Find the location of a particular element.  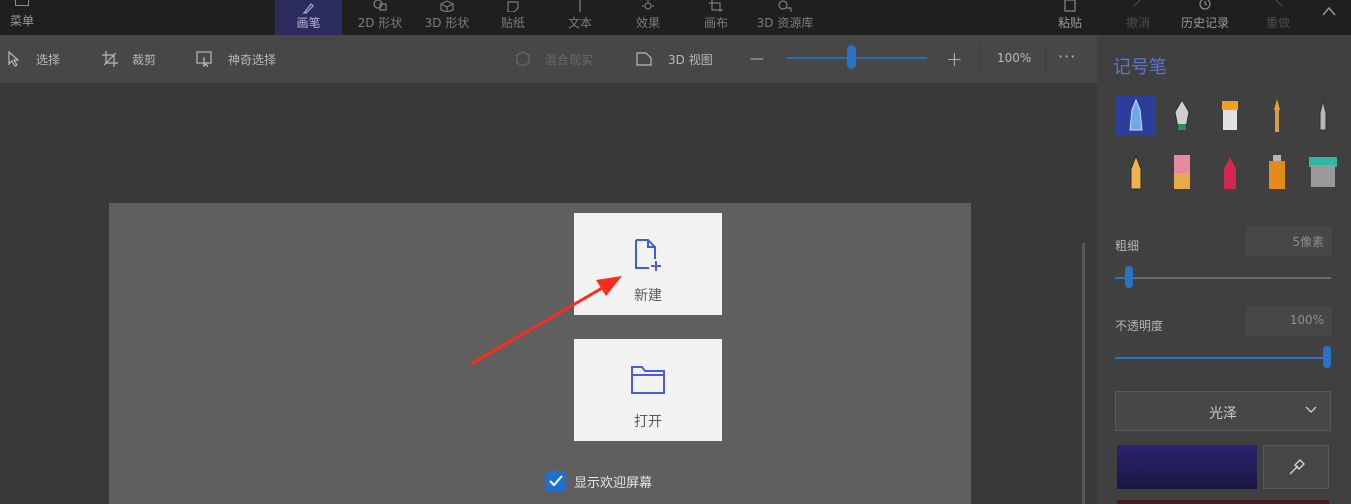

thickness-slider-thumb is located at coordinates (1129, 277).